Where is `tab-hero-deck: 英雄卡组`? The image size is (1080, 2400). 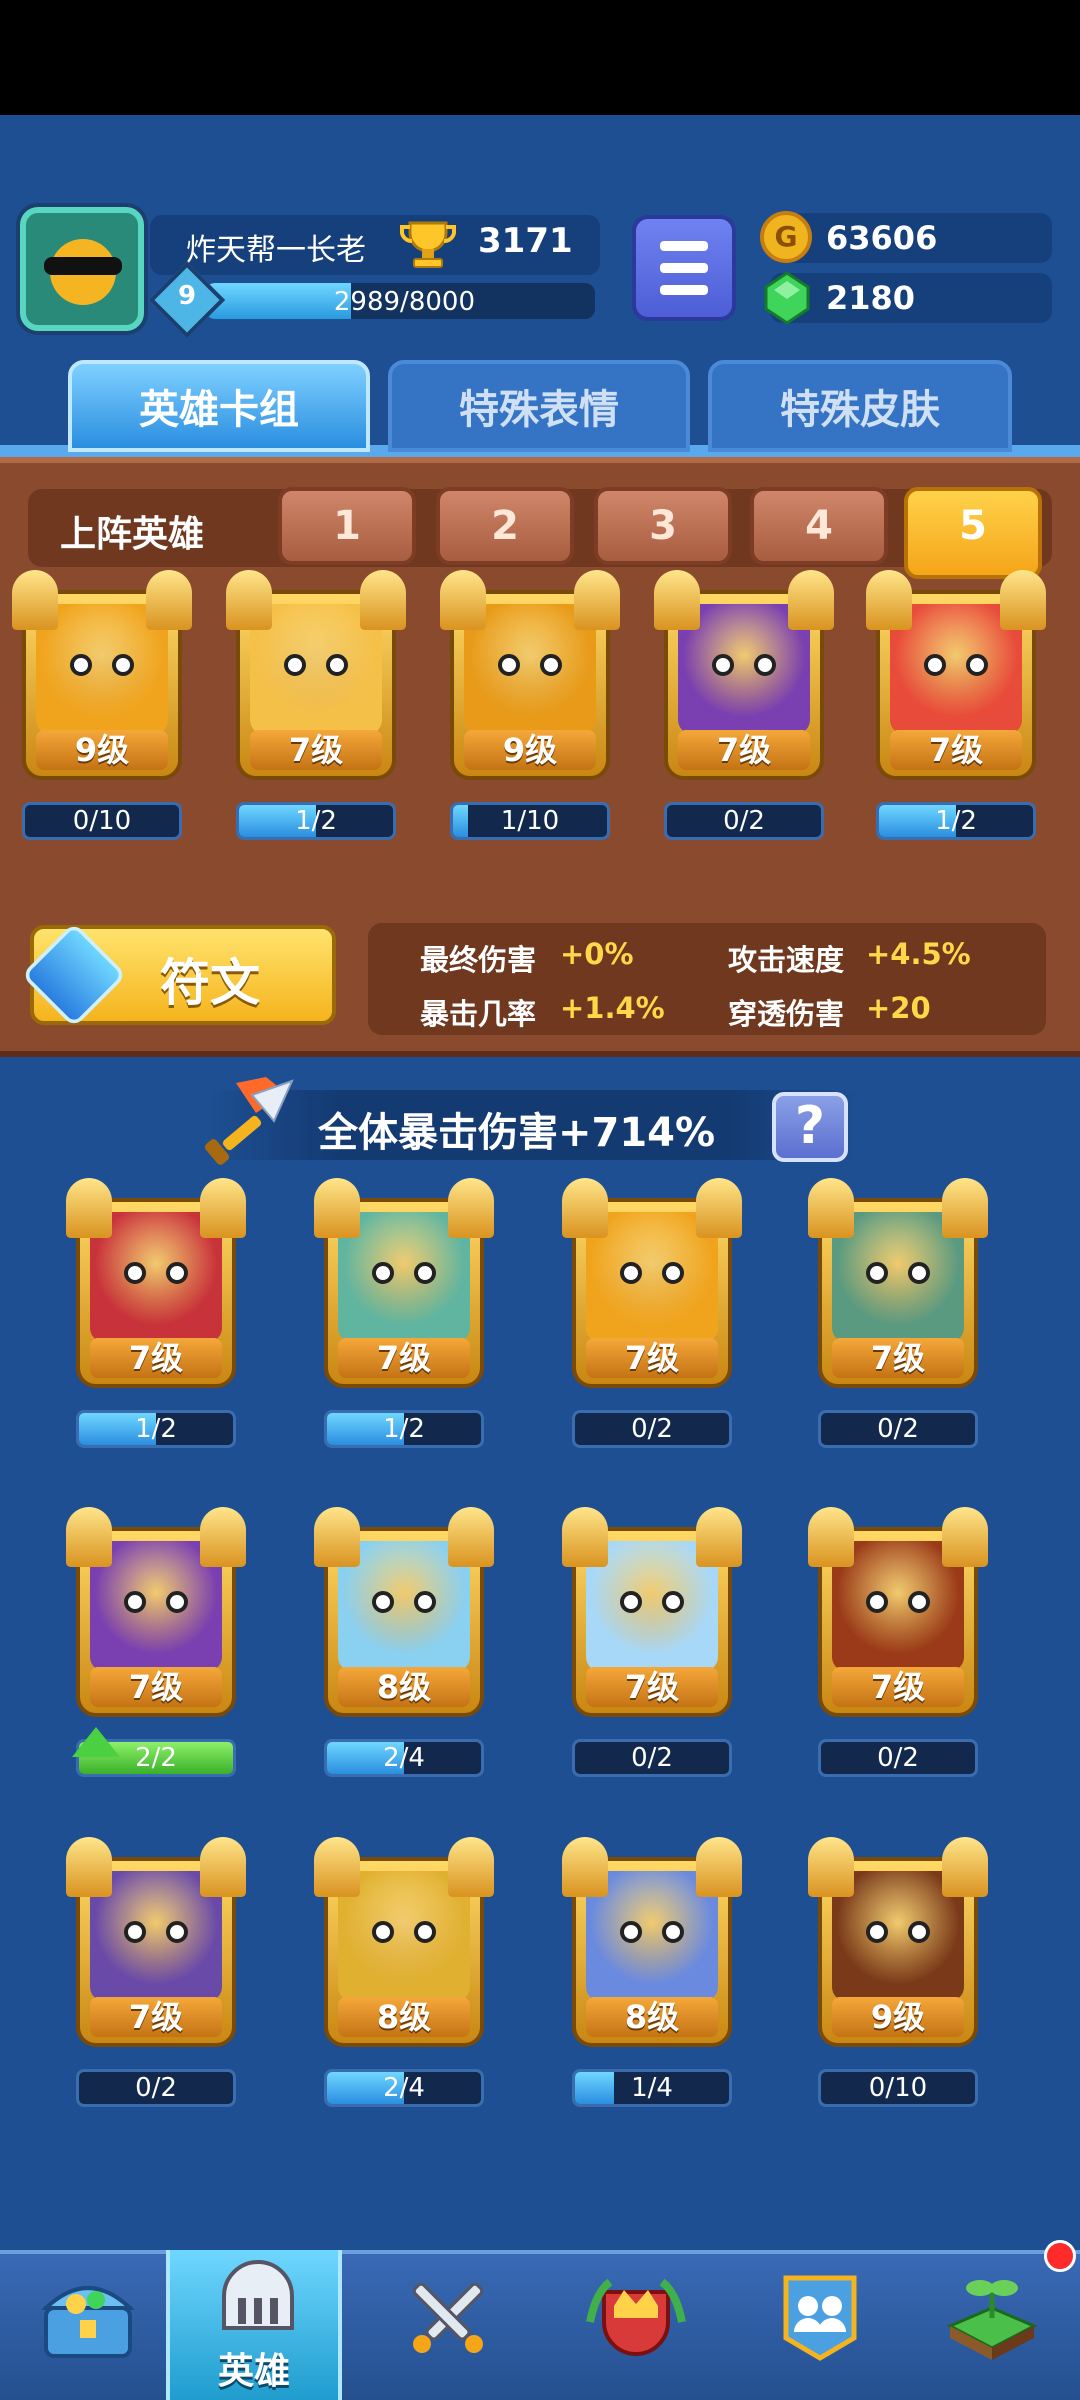 tab-hero-deck: 英雄卡组 is located at coordinates (219, 406).